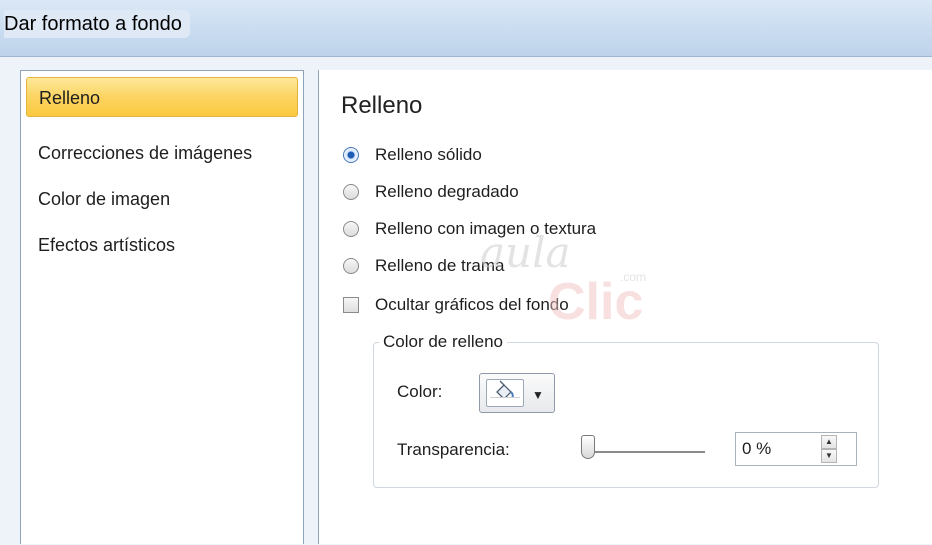  What do you see at coordinates (162, 245) in the screenshot?
I see `sidebar-item-efectos: Efectos artísticos` at bounding box center [162, 245].